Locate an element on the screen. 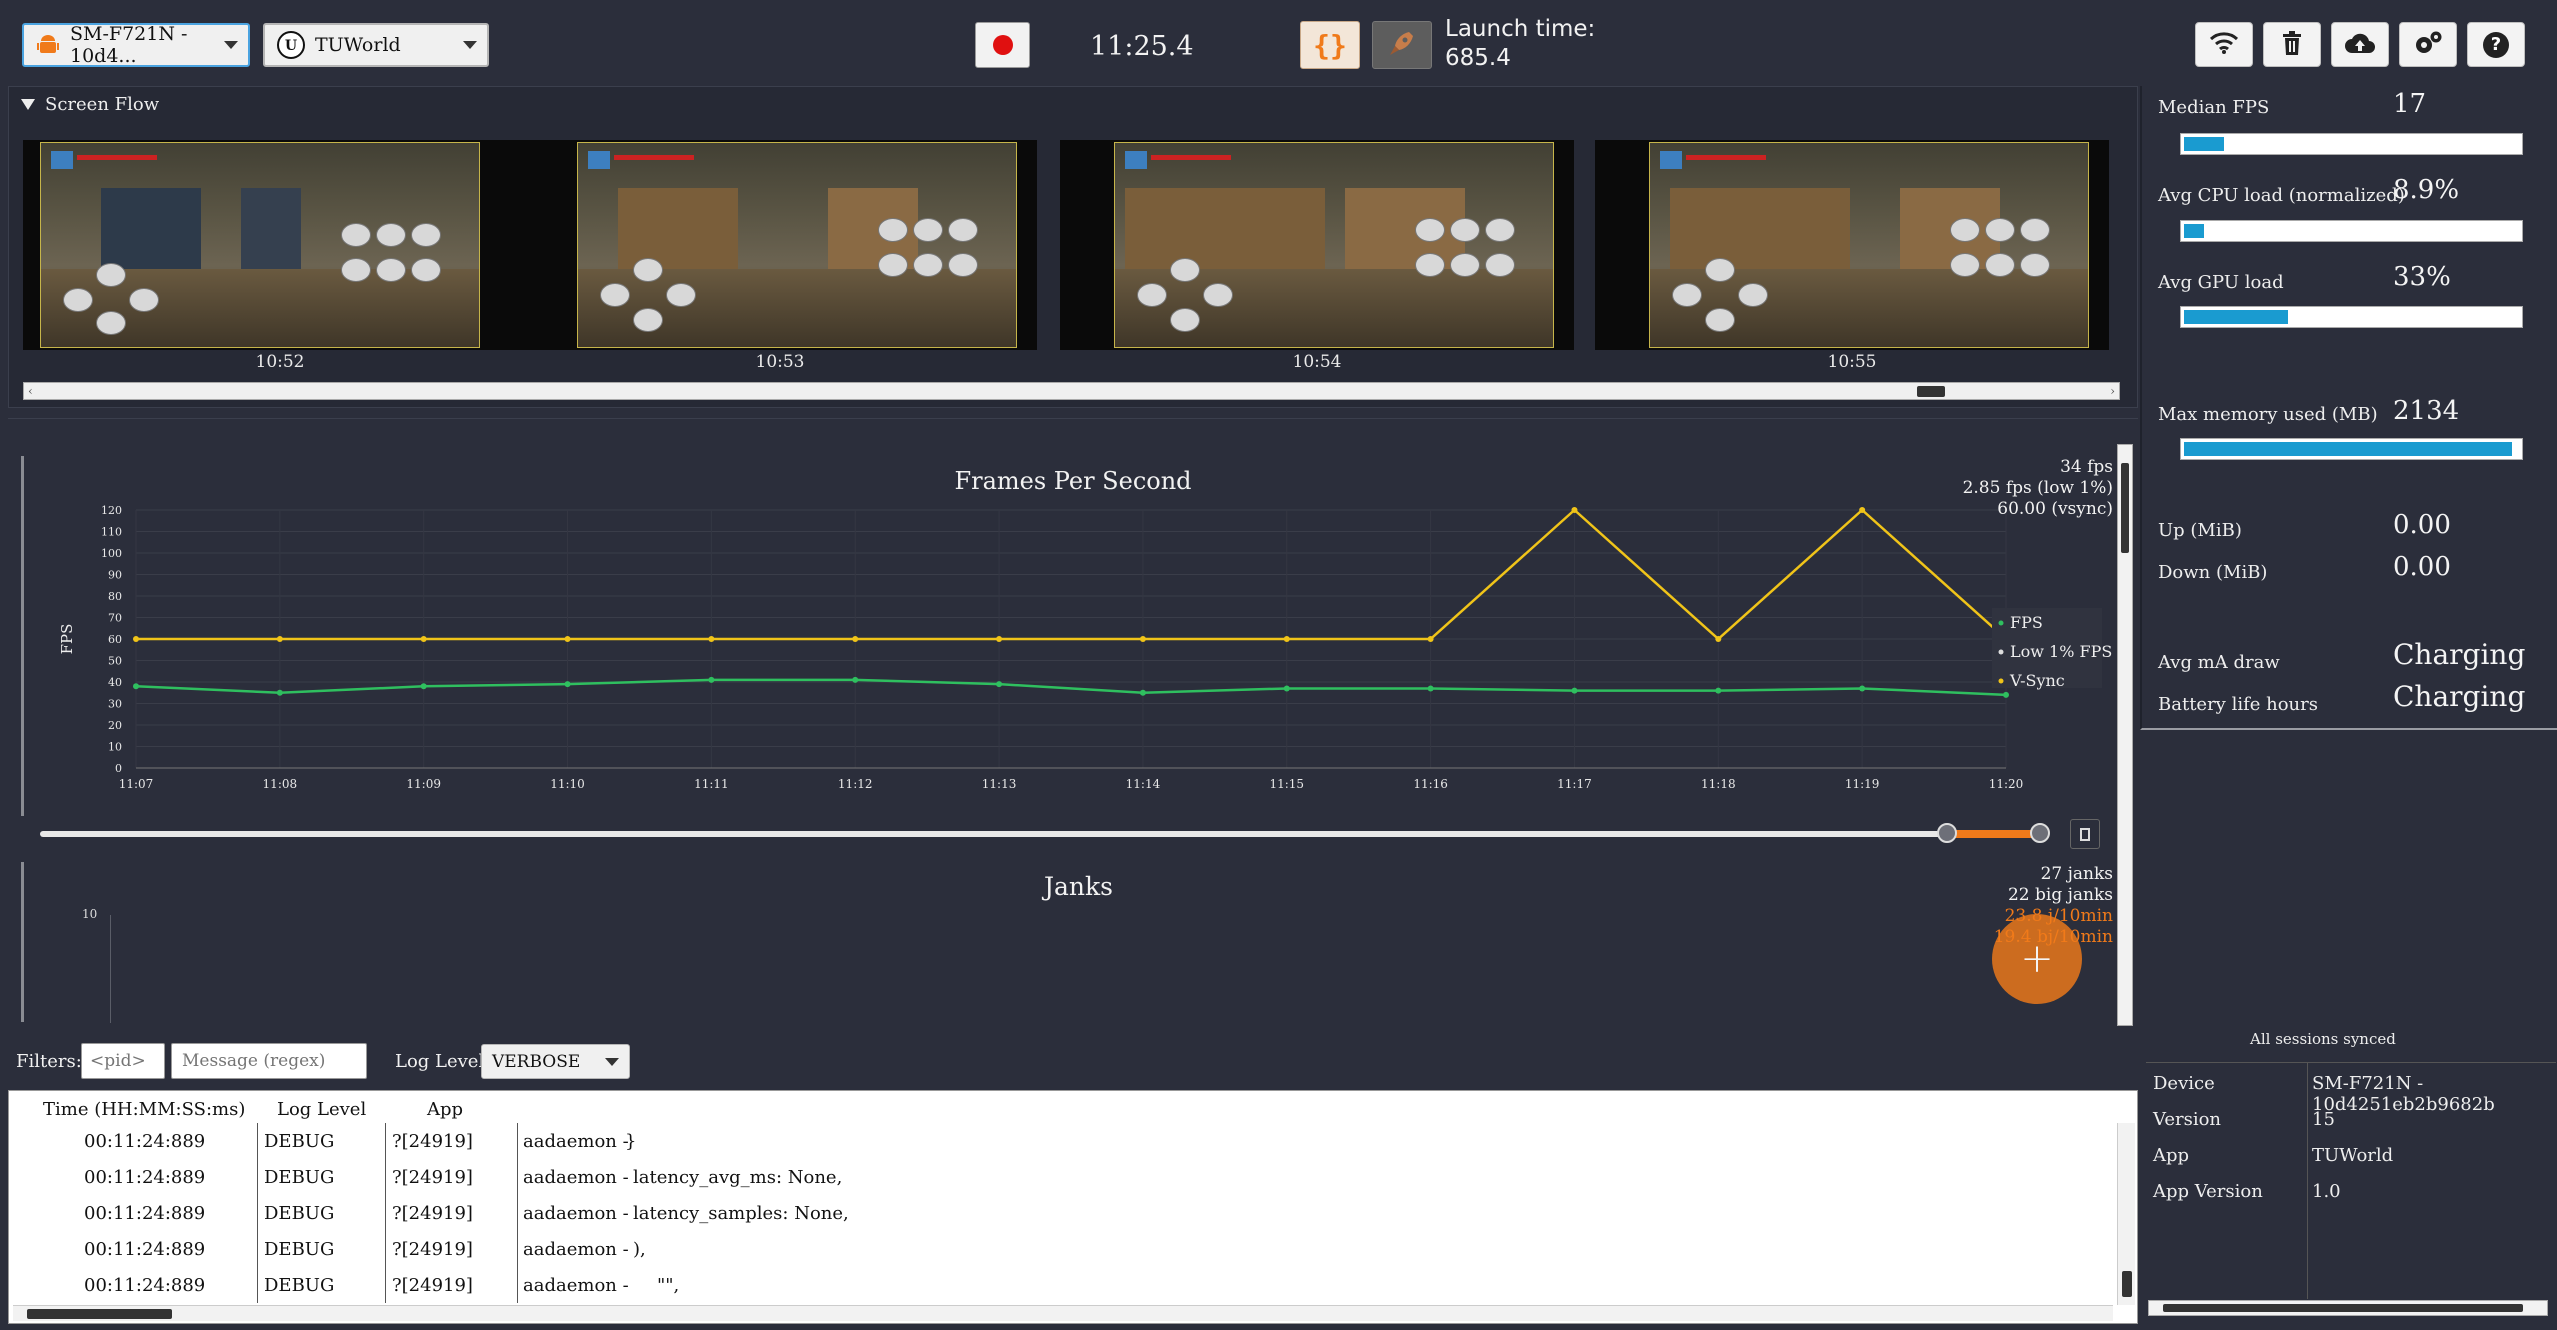 The width and height of the screenshot is (2557, 1330). janks-left-rule is located at coordinates (22, 942).